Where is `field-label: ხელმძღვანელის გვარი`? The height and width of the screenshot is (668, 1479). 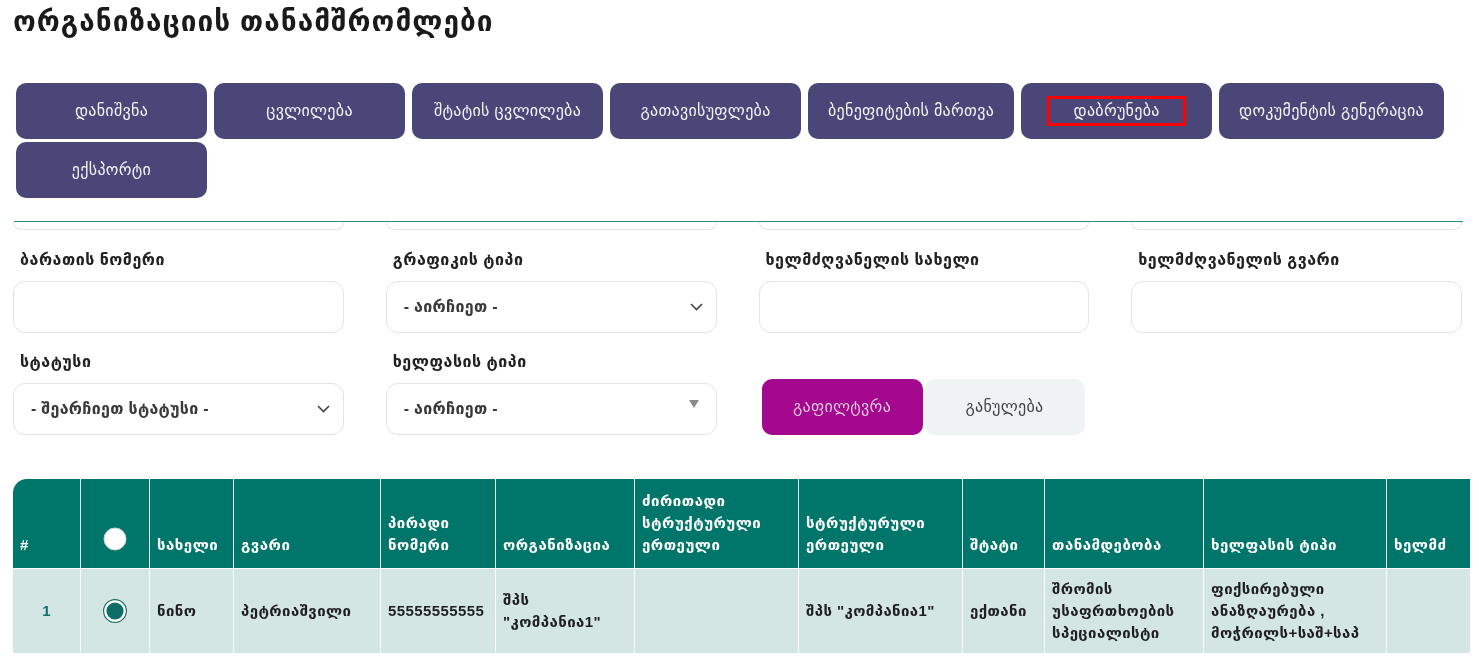
field-label: ხელმძღვანელის გვარი is located at coordinates (1239, 260).